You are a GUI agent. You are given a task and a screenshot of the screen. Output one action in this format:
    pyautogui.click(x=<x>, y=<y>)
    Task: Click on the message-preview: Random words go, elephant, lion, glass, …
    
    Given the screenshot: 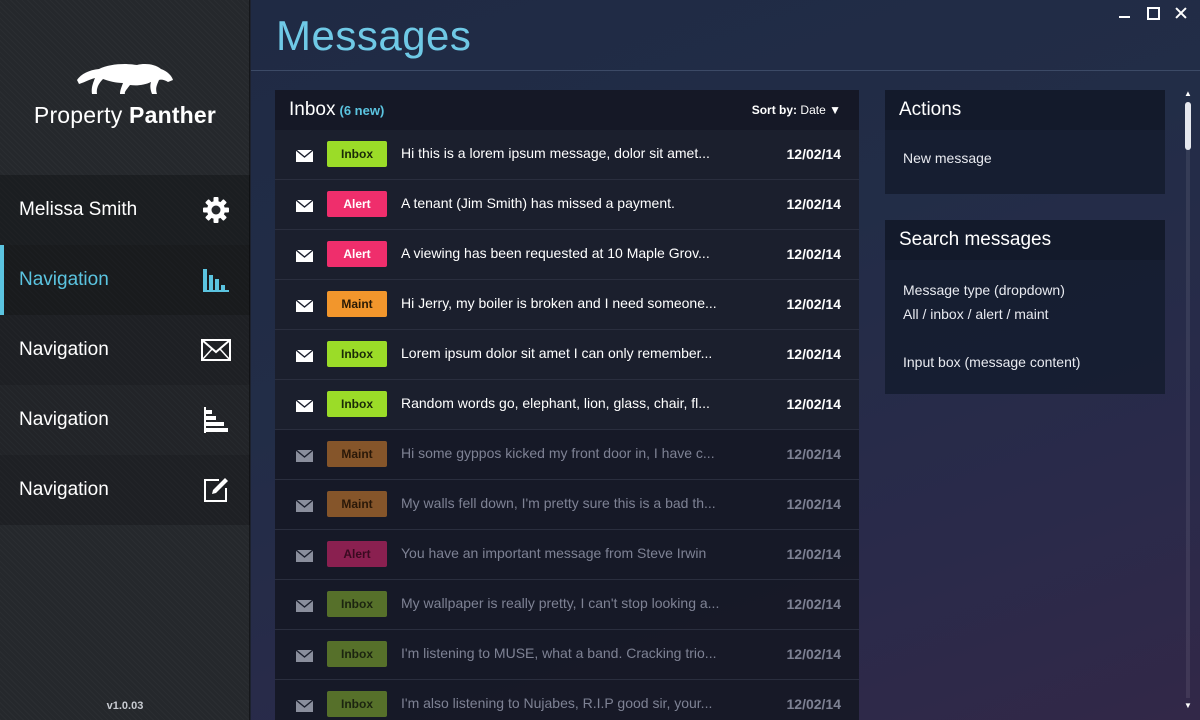 What is the action you would take?
    pyautogui.click(x=555, y=403)
    